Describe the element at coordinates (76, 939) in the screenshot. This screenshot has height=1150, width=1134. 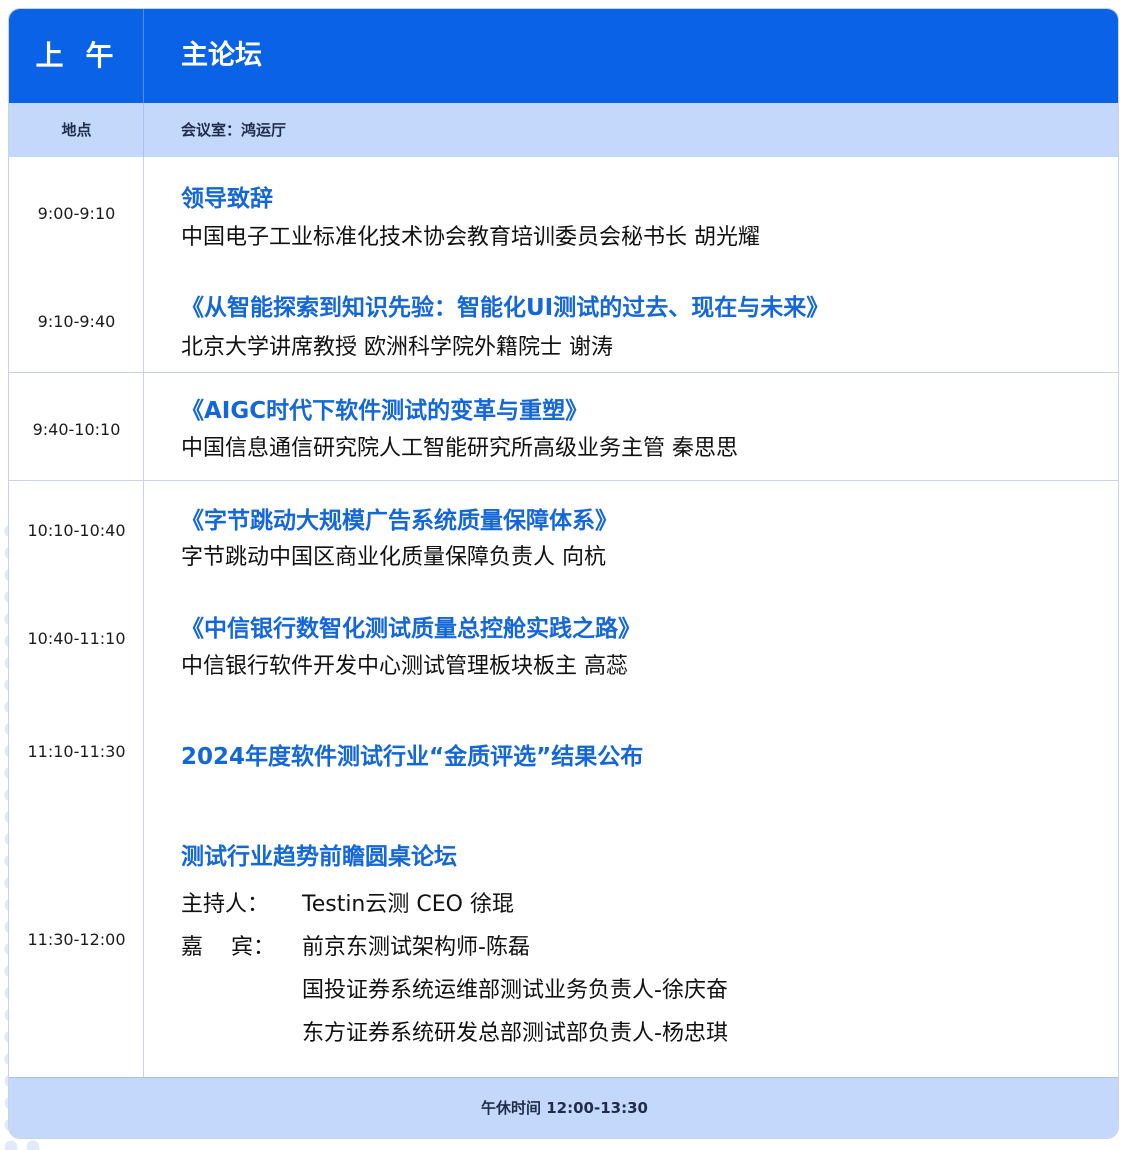
I see `time-slot: 11:30-12:00` at that location.